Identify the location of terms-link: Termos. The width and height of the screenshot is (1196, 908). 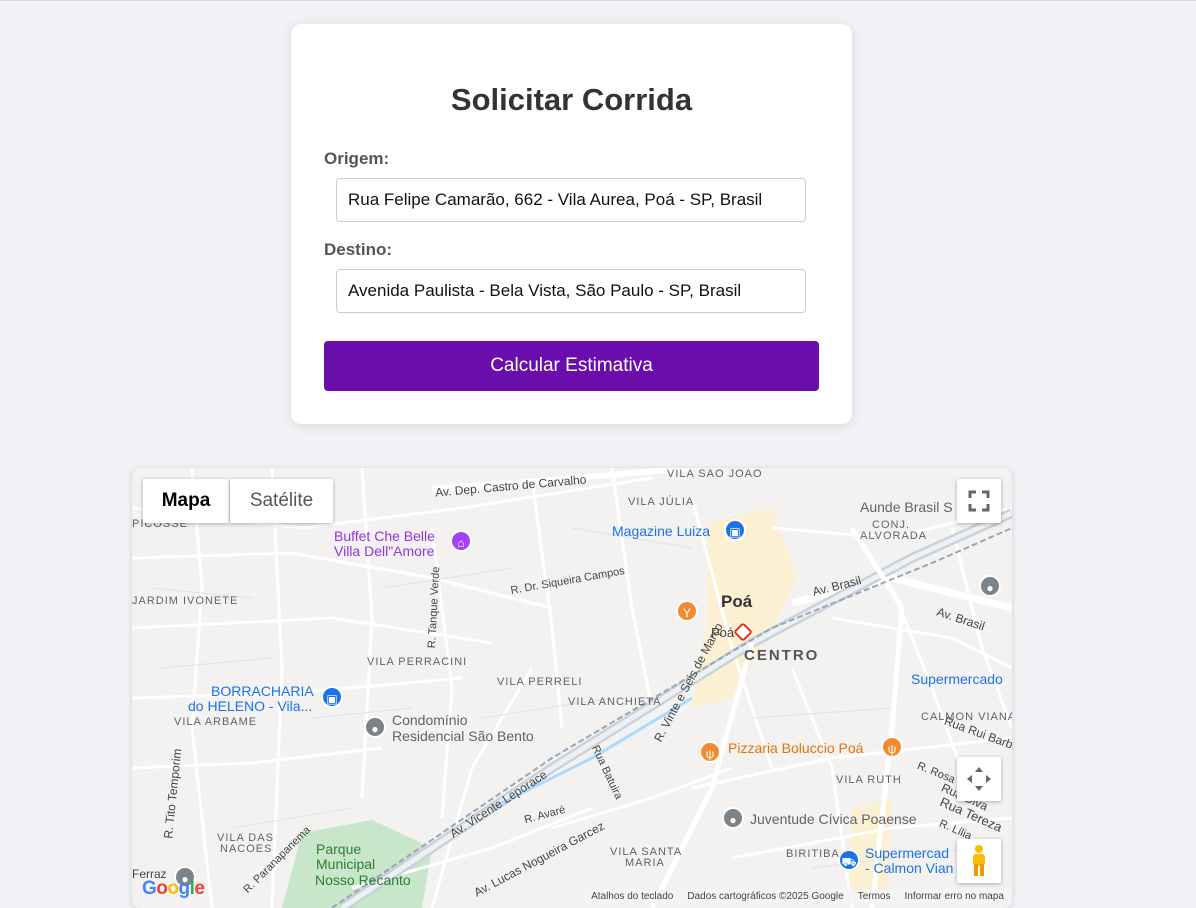
(874, 896).